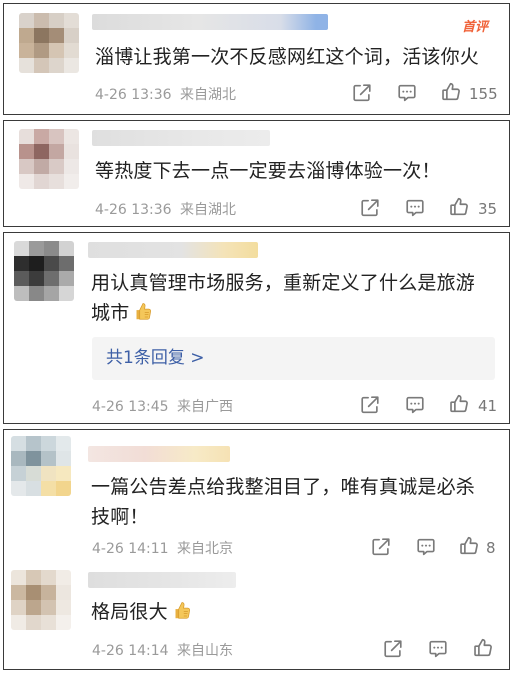  I want to click on comment-text: 一篇公告差点给我整泪目了，唯有真诚是必杀 技啊！, so click(296, 502).